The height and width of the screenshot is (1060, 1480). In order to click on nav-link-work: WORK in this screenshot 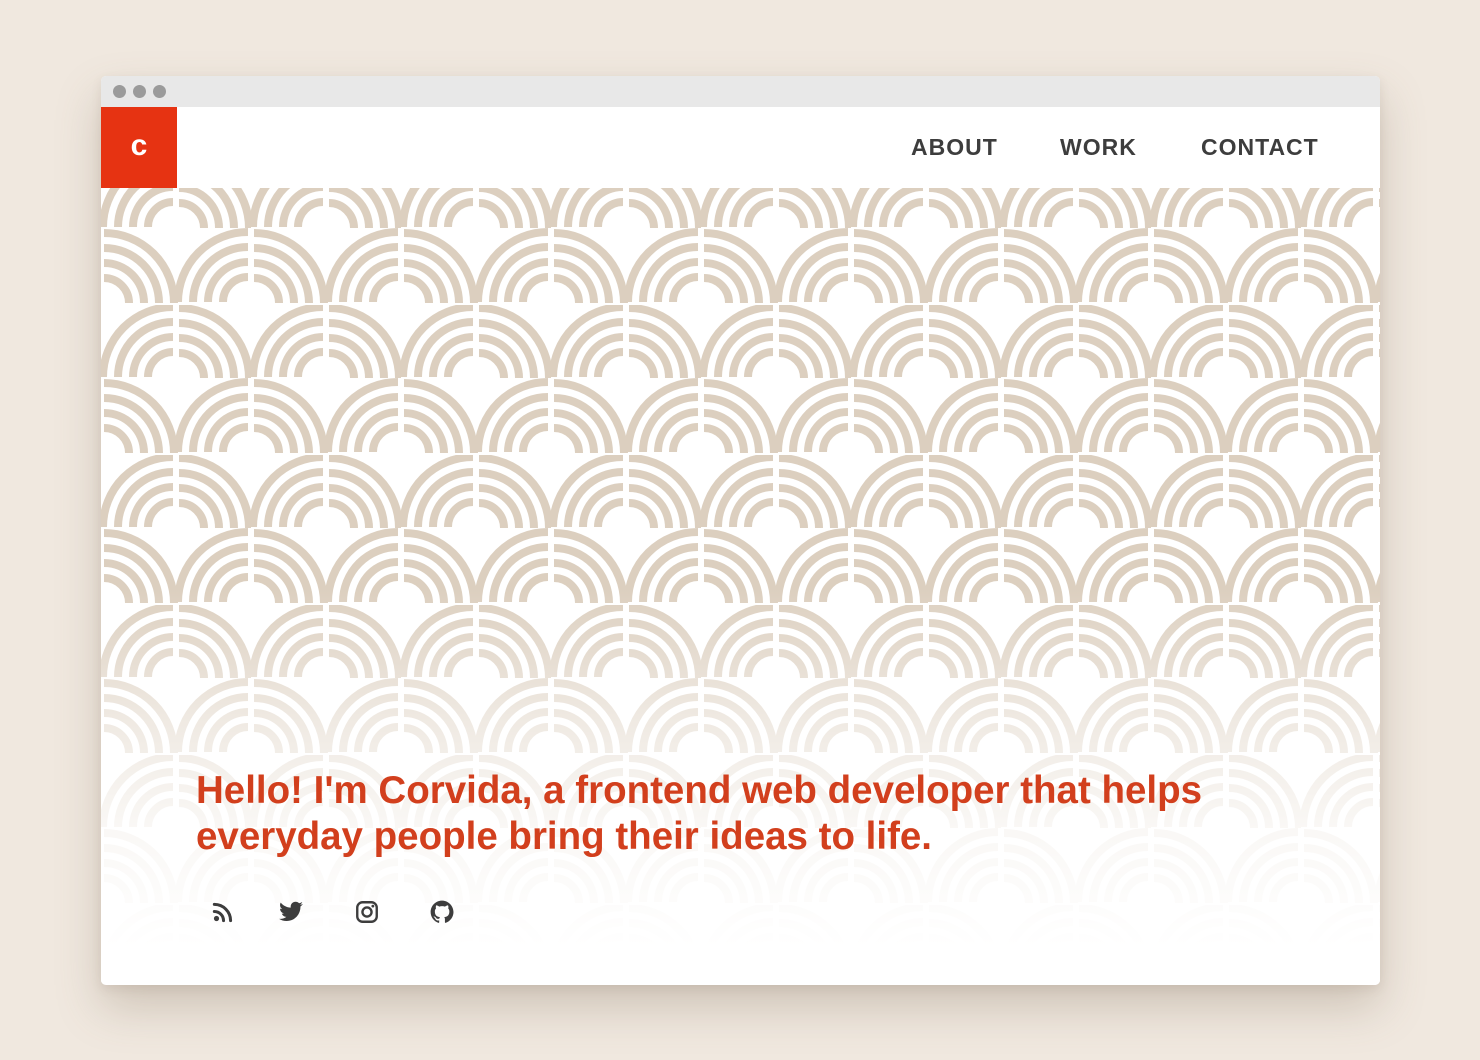, I will do `click(1098, 147)`.